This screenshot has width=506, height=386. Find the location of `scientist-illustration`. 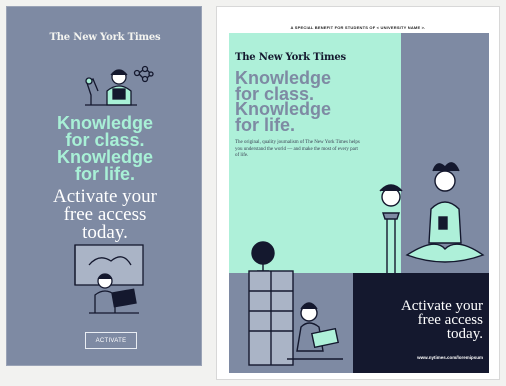

scientist-illustration is located at coordinates (119, 85).